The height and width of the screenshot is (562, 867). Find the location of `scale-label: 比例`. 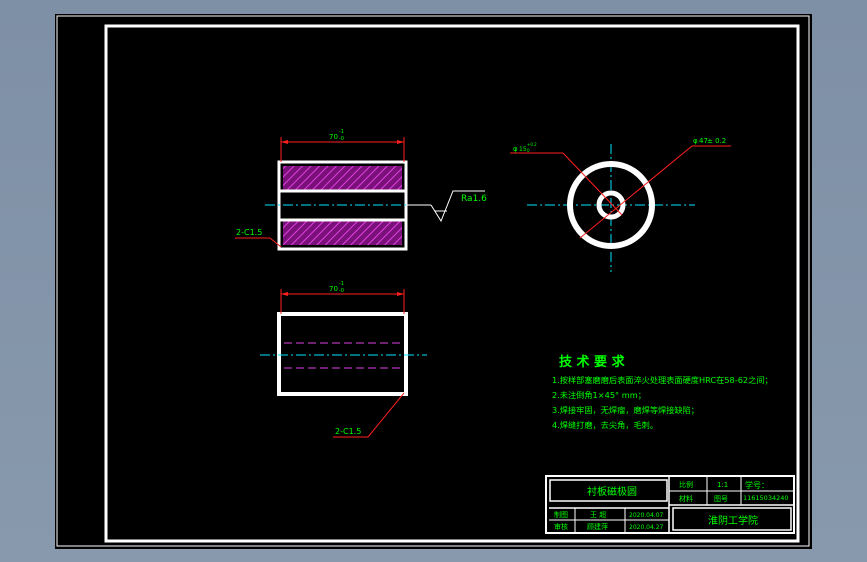

scale-label: 比例 is located at coordinates (686, 484).